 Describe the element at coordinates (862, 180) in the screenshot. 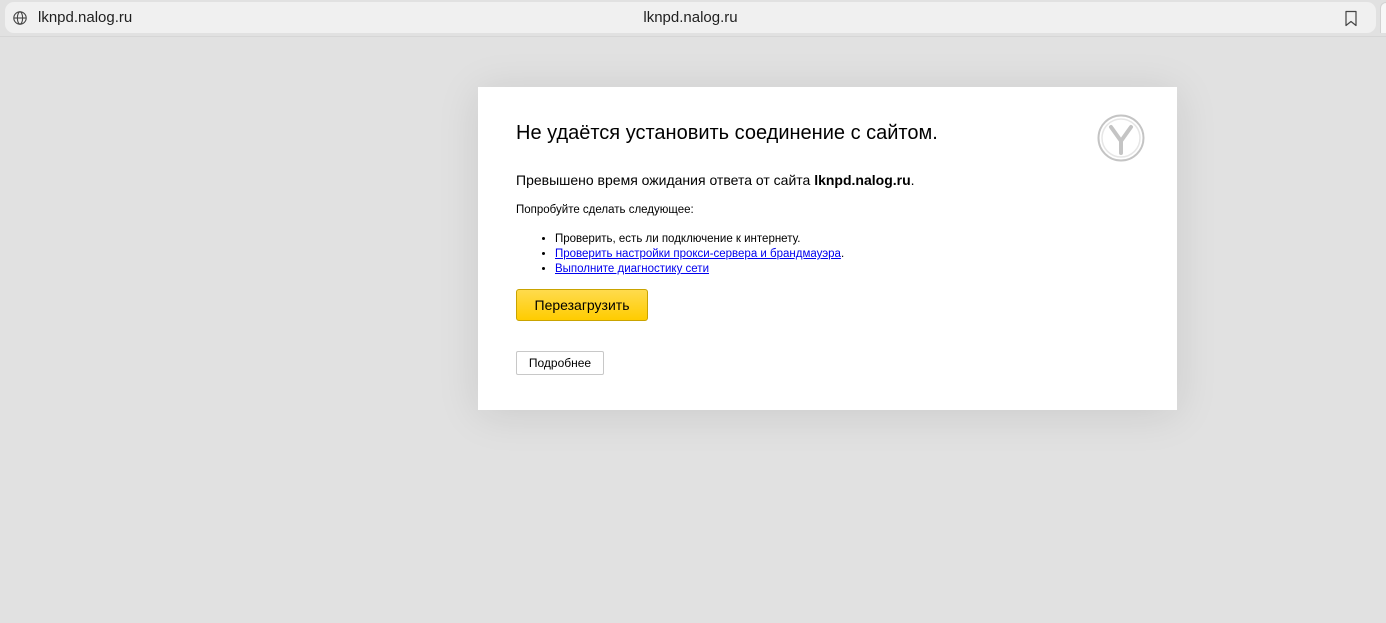

I see `error-host: lknpd.nalog.ru` at that location.